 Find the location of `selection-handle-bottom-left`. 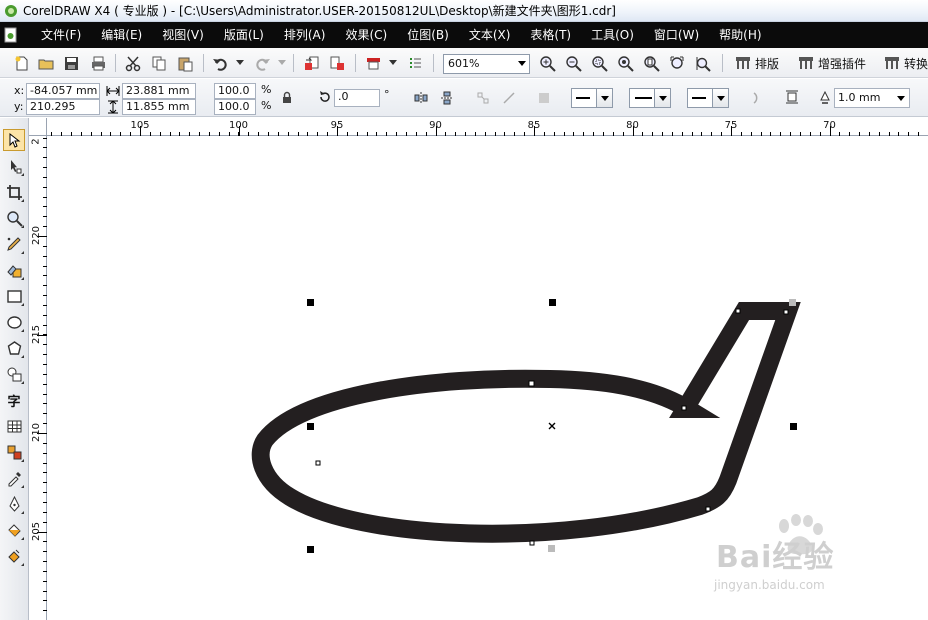

selection-handle-bottom-left is located at coordinates (310, 549).